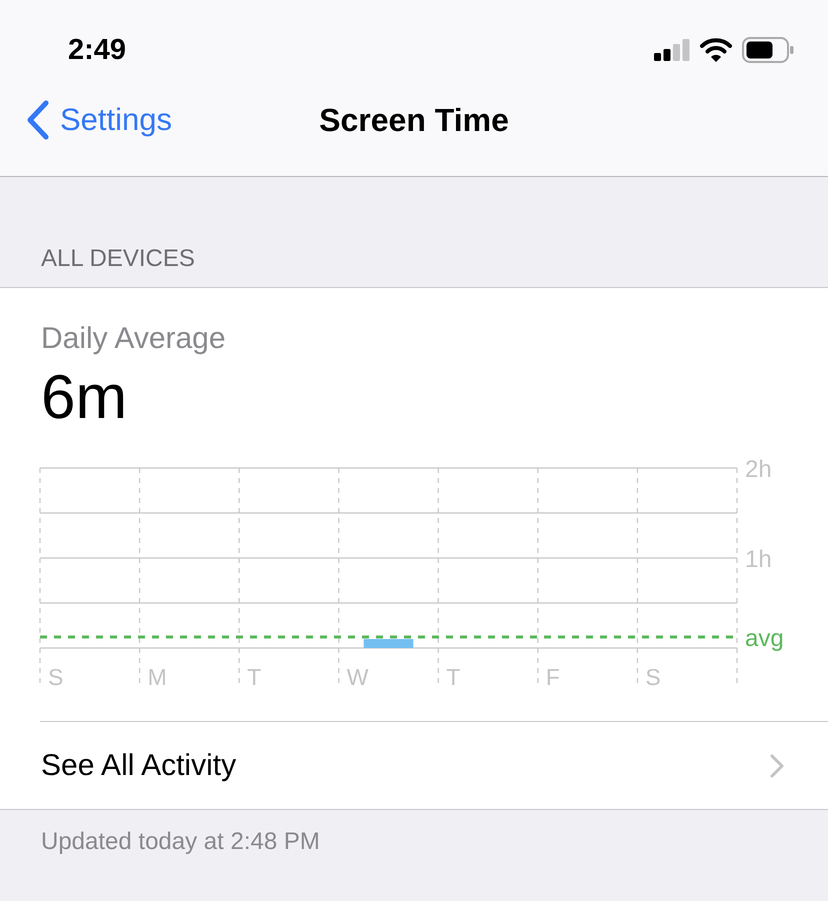 The width and height of the screenshot is (828, 901). What do you see at coordinates (553, 677) in the screenshot?
I see `day-label: F` at bounding box center [553, 677].